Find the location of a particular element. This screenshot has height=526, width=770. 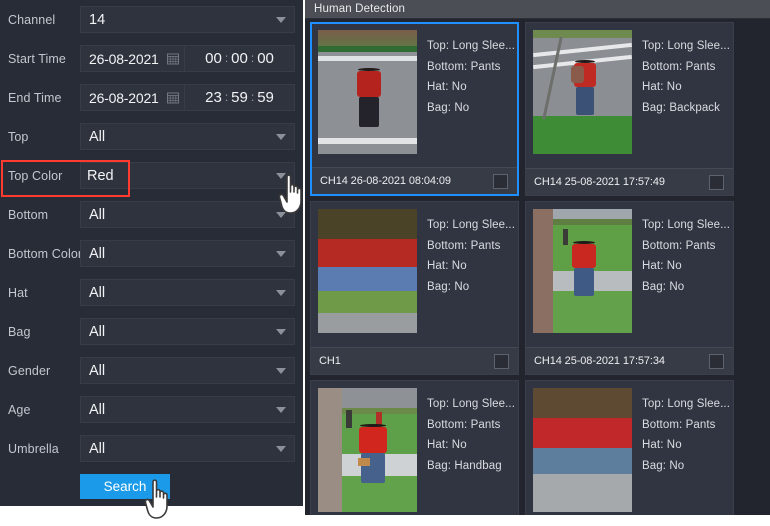

filter-row-end-time: End Time 26-08-2021 23:59:59 is located at coordinates (151, 97).